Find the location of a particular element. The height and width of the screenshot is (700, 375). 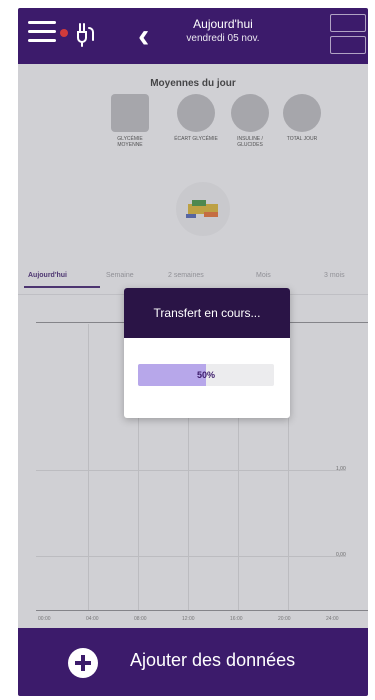

top-bar: ‹ Aujourd'hui vendredi 05 nov. is located at coordinates (193, 36).